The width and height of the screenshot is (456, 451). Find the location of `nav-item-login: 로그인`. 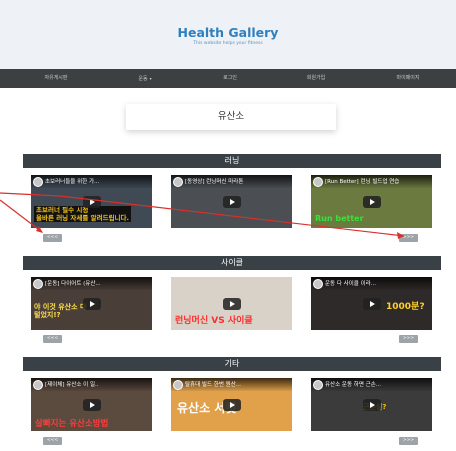

nav-item-login: 로그인 is located at coordinates (230, 78).